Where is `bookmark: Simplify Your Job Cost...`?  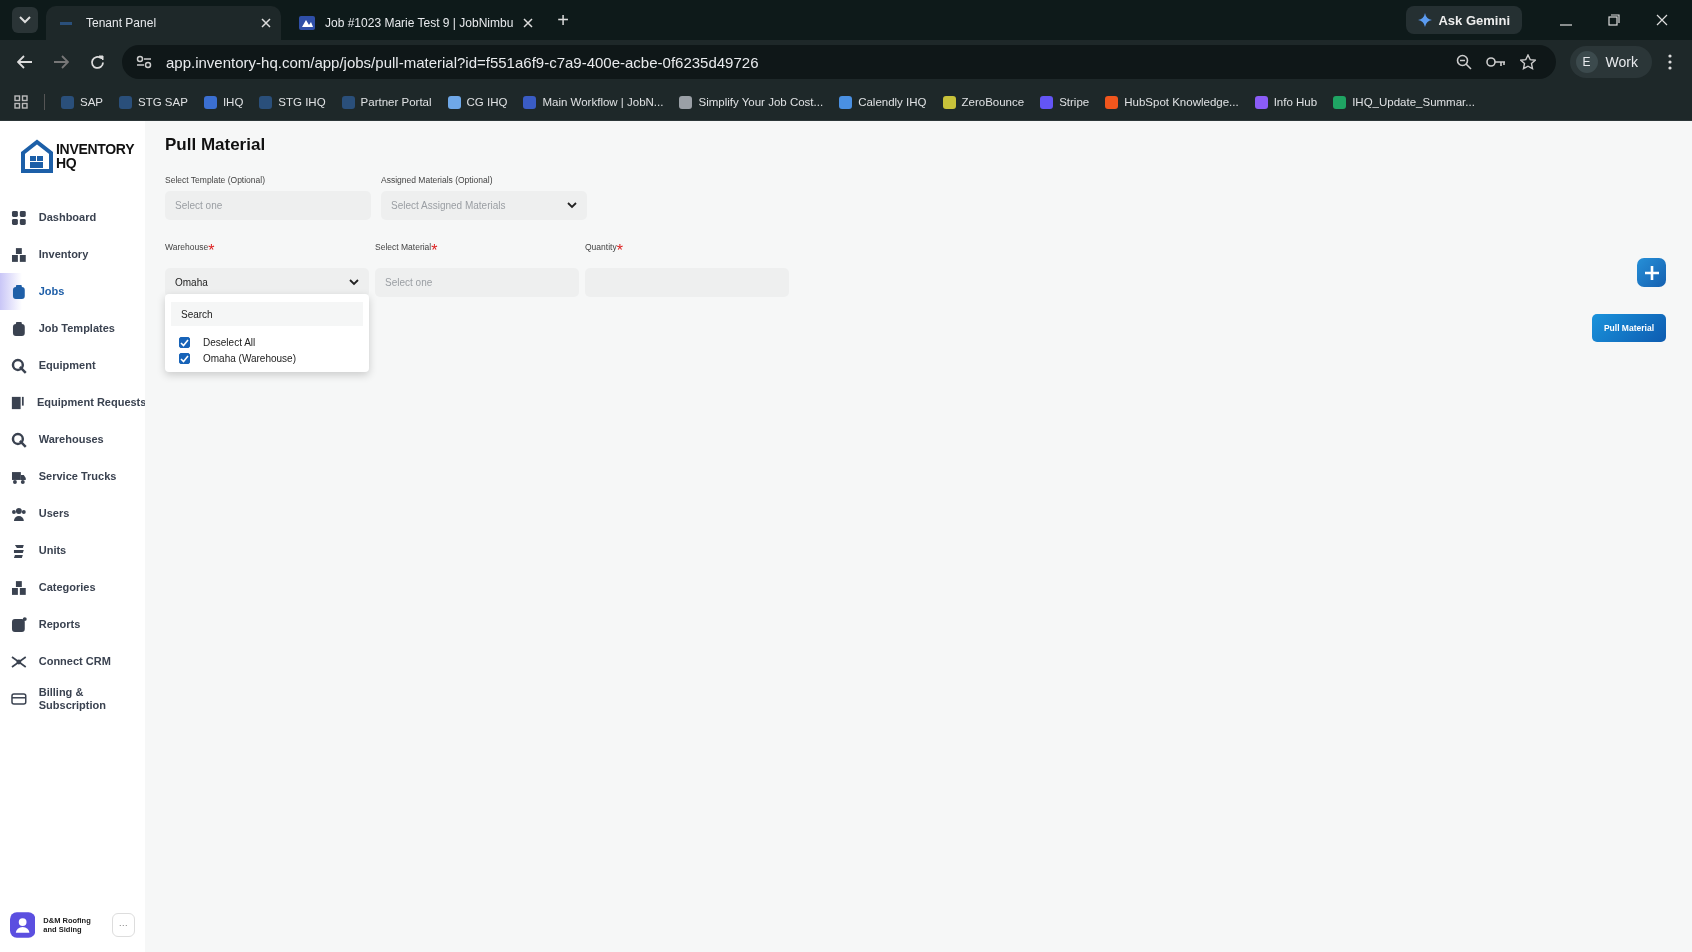 bookmark: Simplify Your Job Cost... is located at coordinates (751, 102).